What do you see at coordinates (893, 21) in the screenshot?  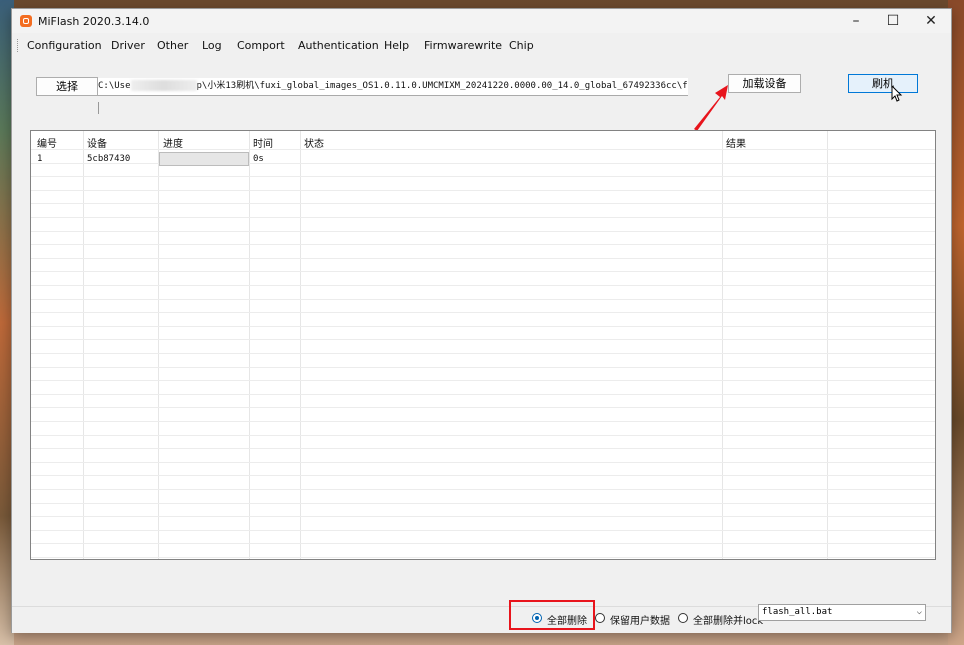 I see `maximize-button: ☐` at bounding box center [893, 21].